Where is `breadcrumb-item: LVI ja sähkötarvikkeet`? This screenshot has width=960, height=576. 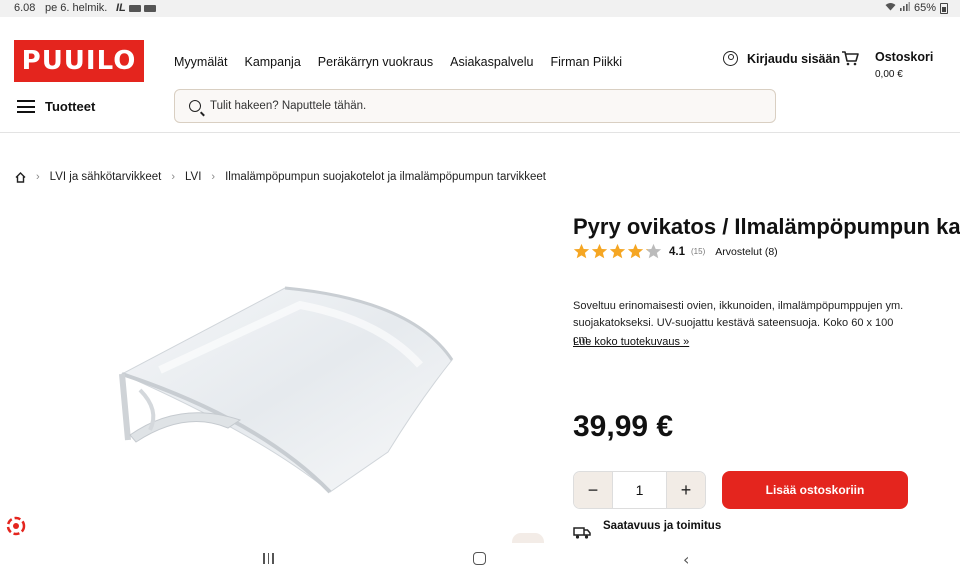
breadcrumb-item: LVI ja sähkötarvikkeet is located at coordinates (106, 177).